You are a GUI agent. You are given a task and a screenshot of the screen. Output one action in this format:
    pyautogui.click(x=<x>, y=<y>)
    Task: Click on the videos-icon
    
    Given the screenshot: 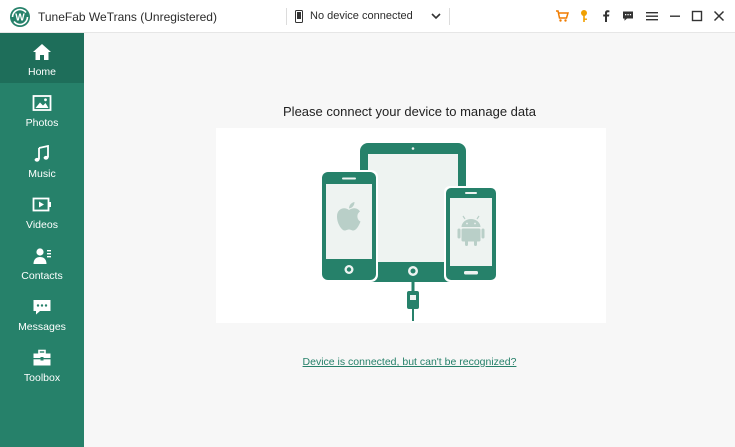 What is the action you would take?
    pyautogui.click(x=41, y=204)
    